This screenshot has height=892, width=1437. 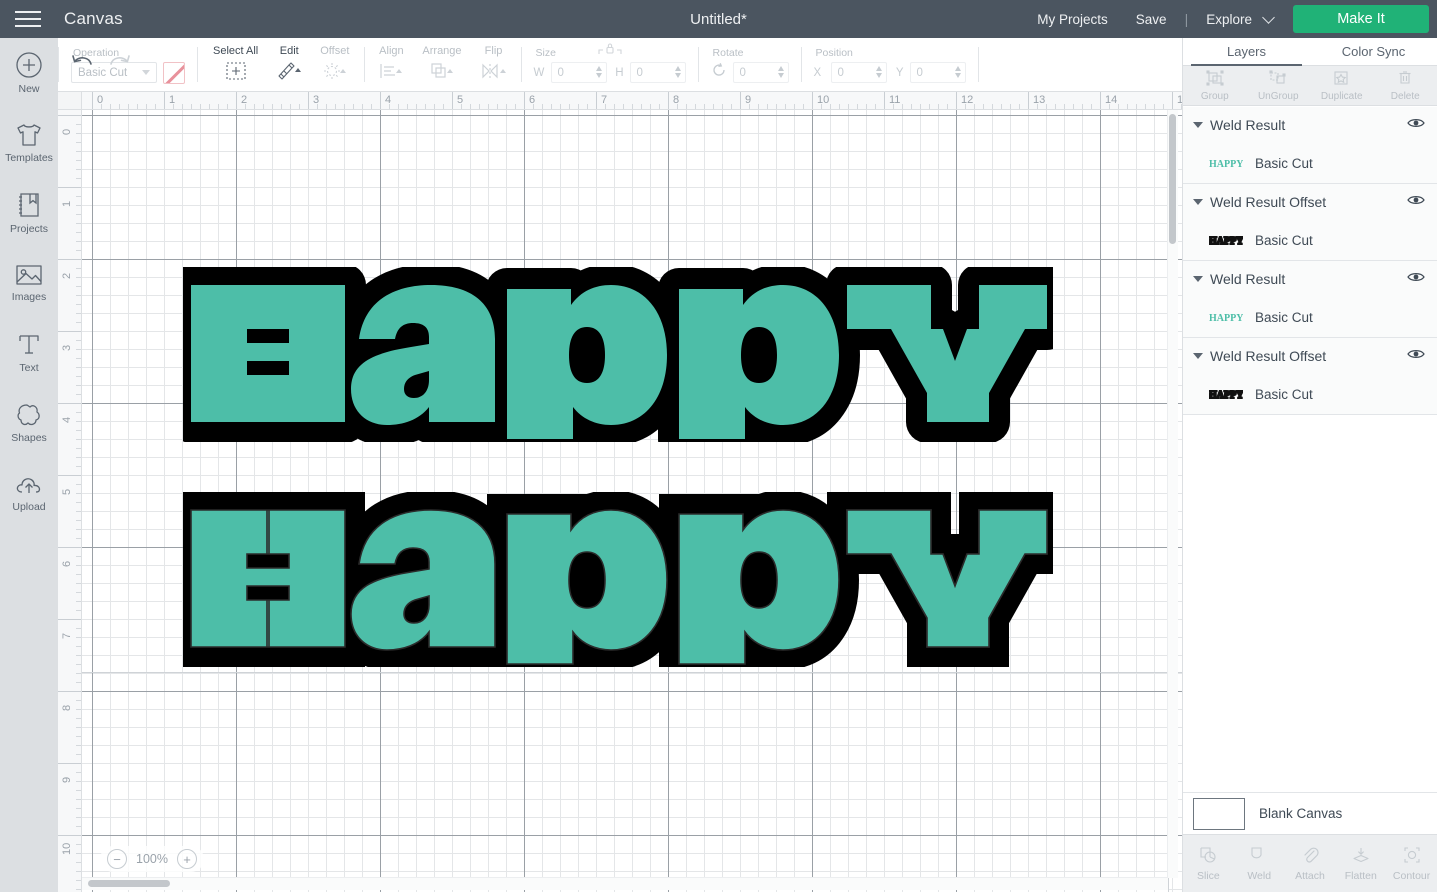 What do you see at coordinates (29, 353) in the screenshot?
I see `sidebar-item-text: Text` at bounding box center [29, 353].